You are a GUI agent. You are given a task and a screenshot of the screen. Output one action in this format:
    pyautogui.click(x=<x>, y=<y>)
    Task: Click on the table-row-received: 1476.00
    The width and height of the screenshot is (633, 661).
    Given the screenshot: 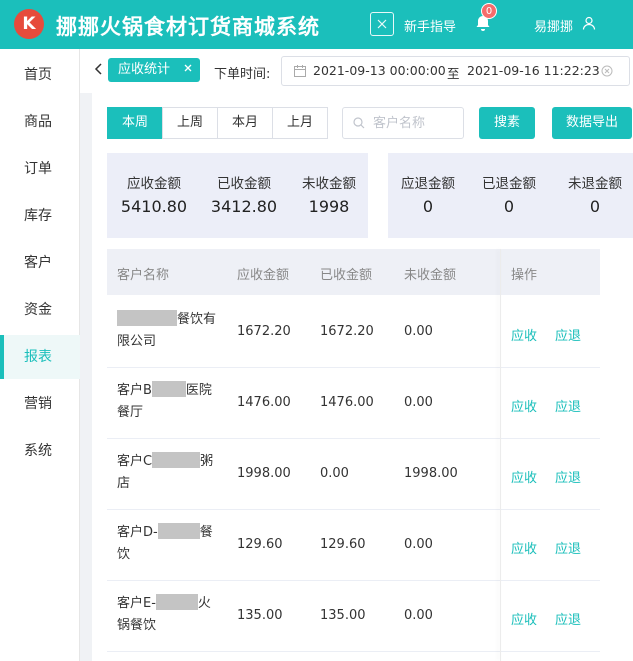 What is the action you would take?
    pyautogui.click(x=347, y=402)
    